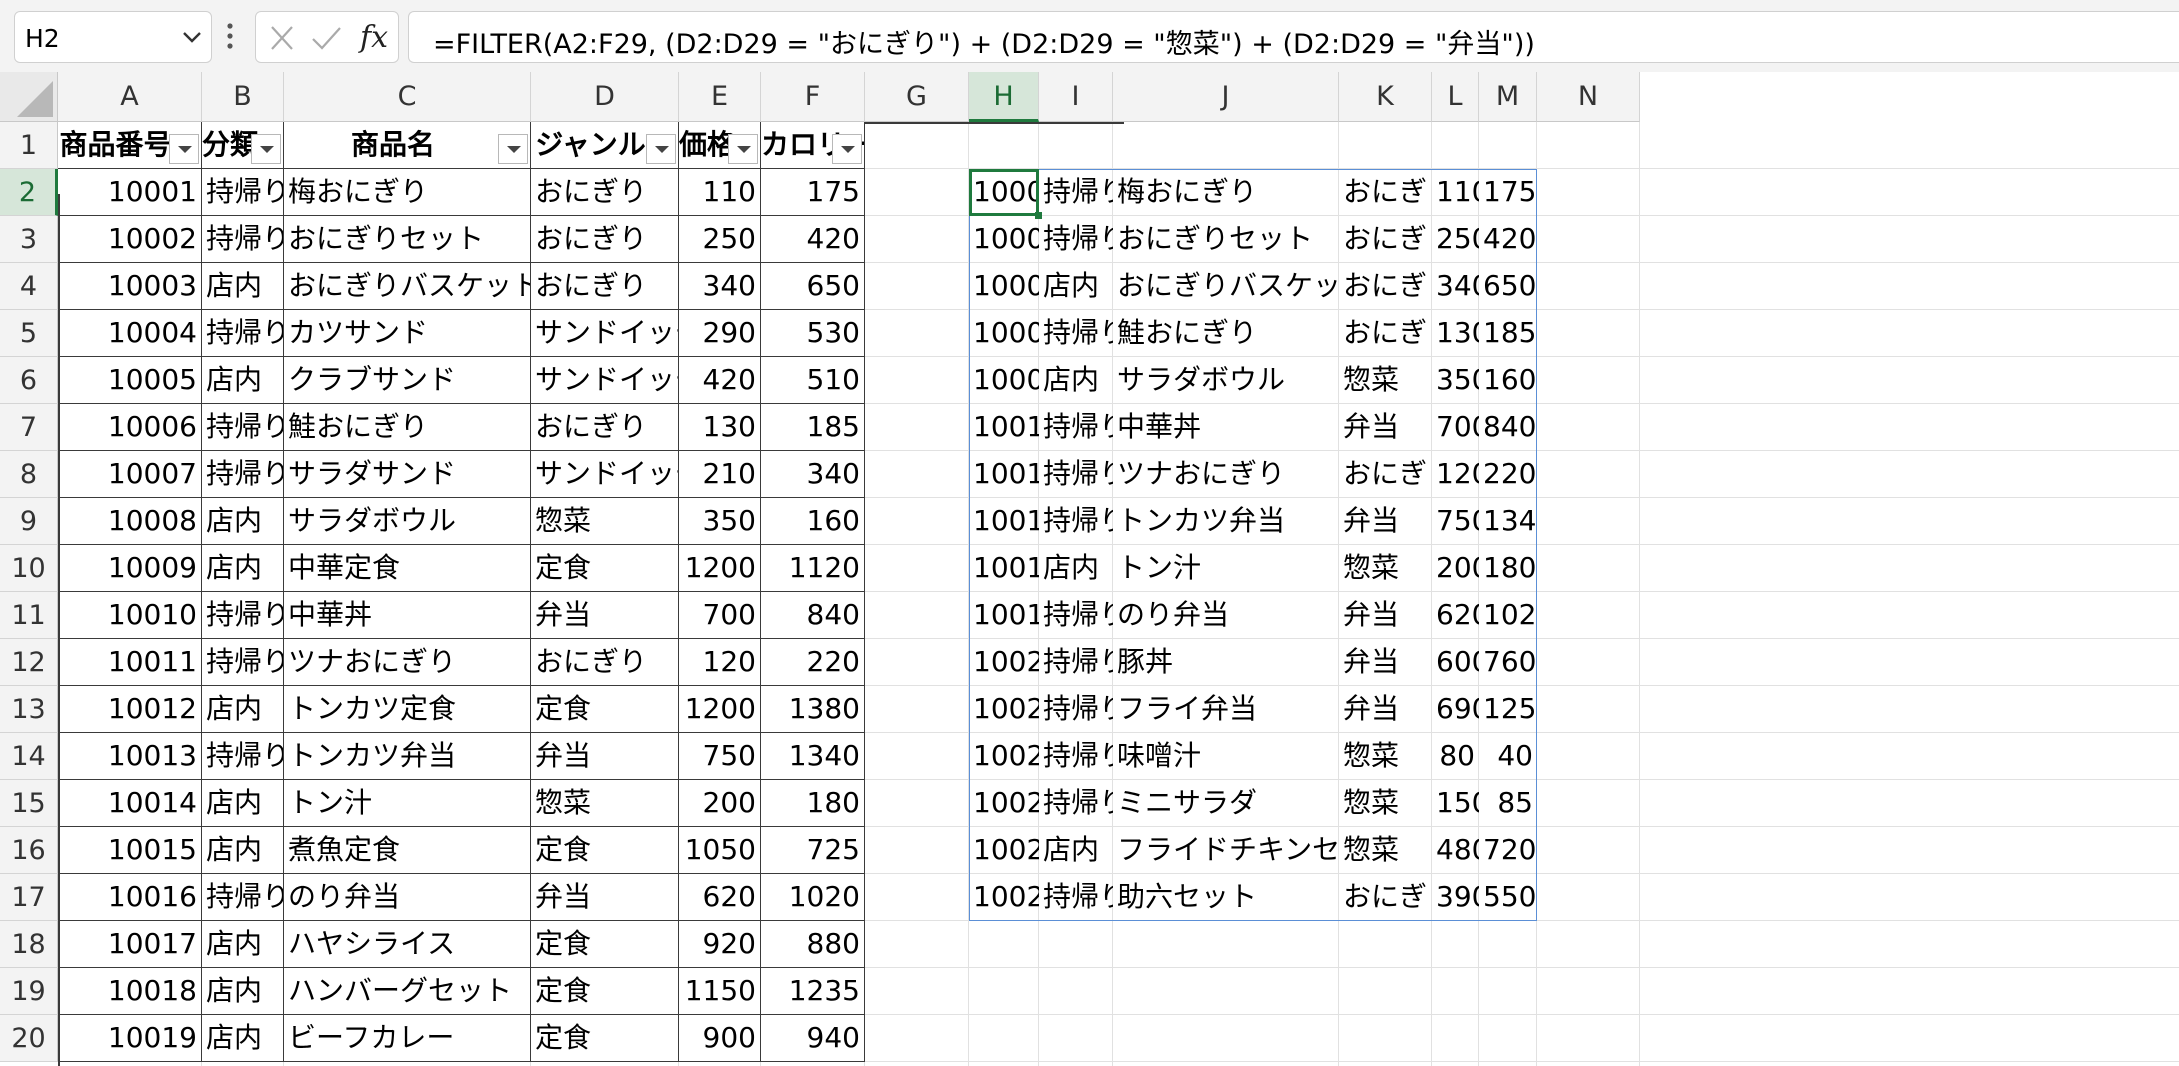 The width and height of the screenshot is (2179, 1066). What do you see at coordinates (813, 850) in the screenshot?
I see `table-cell: 725` at bounding box center [813, 850].